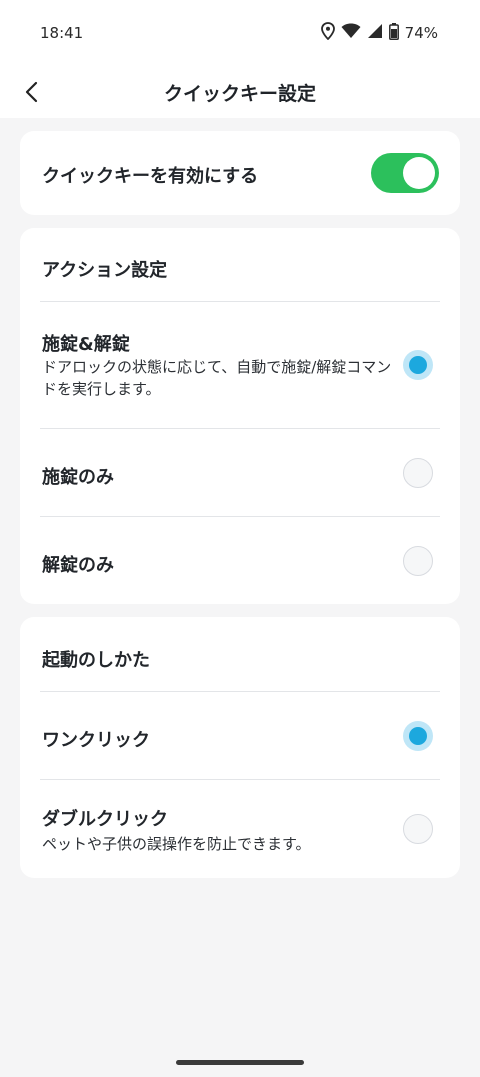  I want to click on option-label: ダブルクリック, so click(105, 819).